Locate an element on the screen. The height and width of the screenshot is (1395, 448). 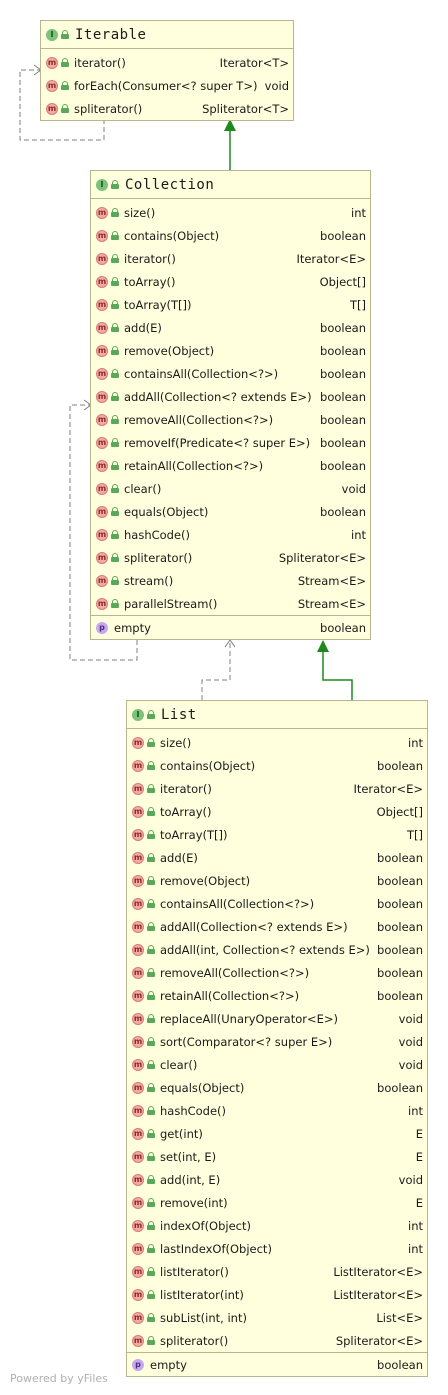
method-row: m parallelStream() Stream<E> is located at coordinates (230, 603).